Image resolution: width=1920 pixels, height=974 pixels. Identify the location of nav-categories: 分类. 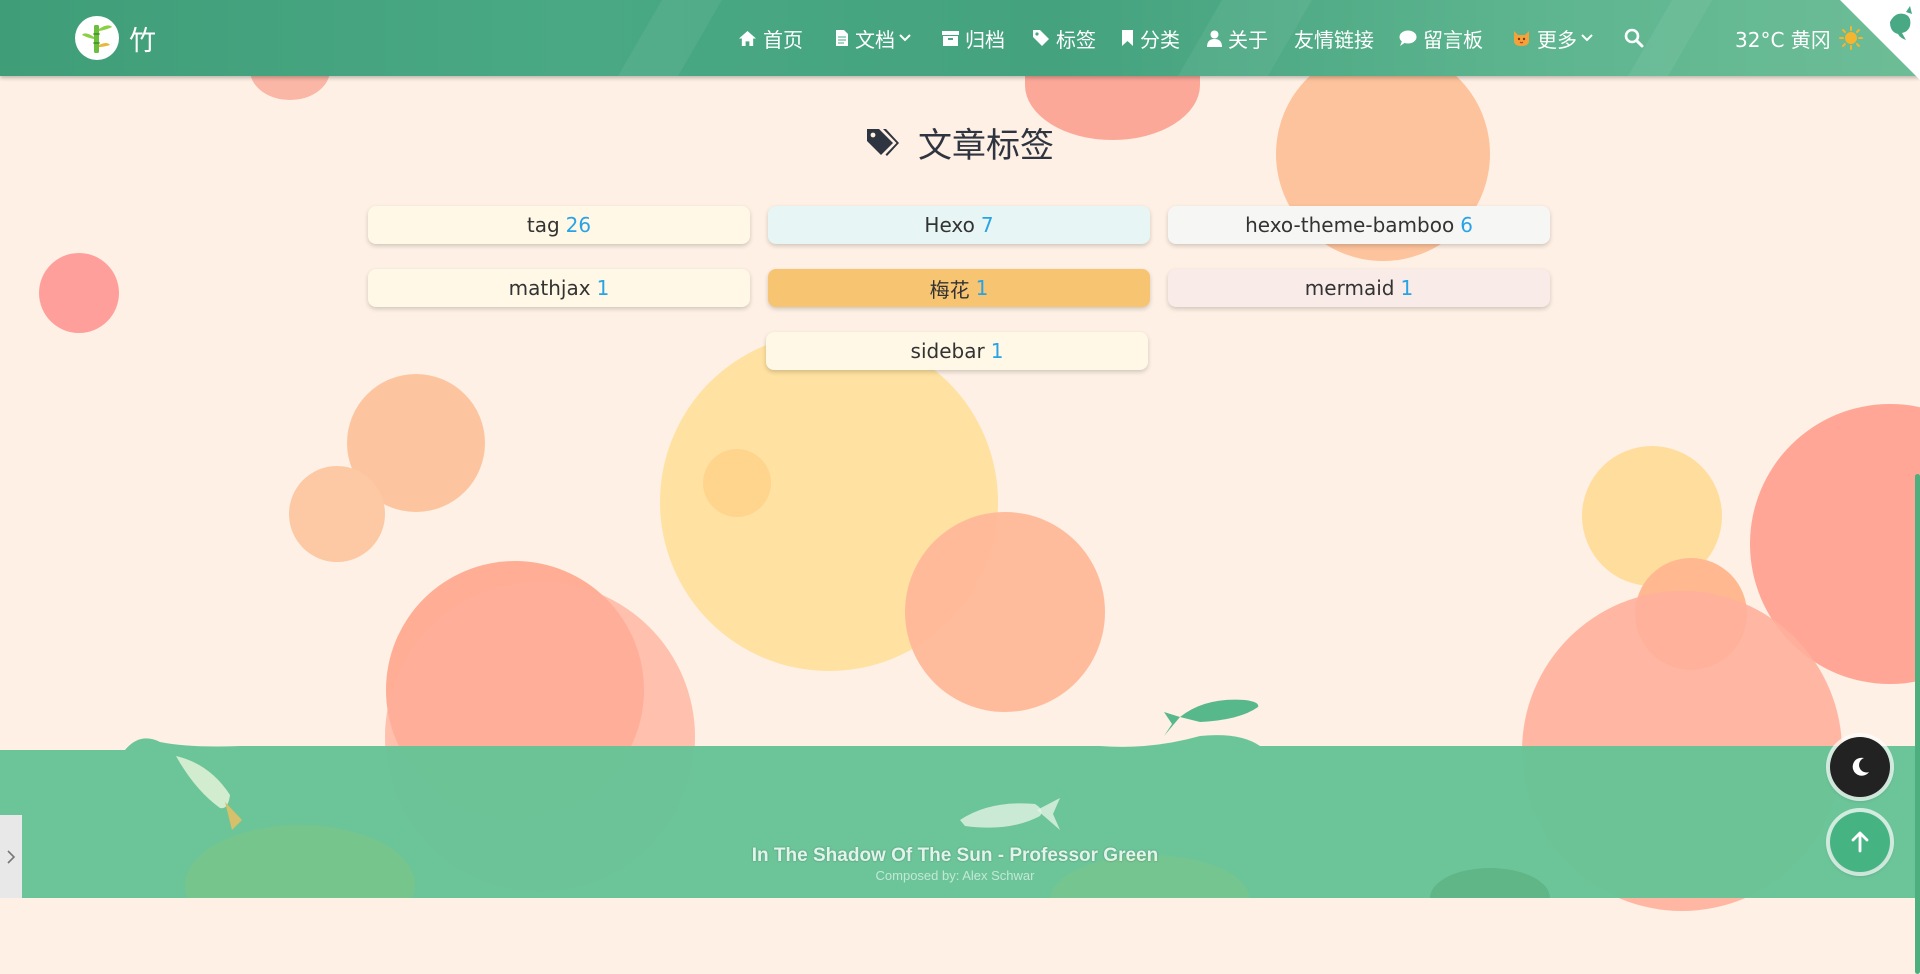
(1150, 38).